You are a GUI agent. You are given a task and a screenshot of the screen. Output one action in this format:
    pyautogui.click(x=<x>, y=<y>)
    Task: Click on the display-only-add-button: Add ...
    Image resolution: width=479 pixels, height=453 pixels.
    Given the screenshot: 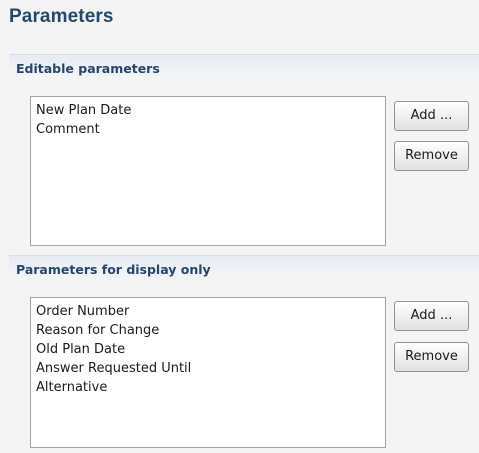 What is the action you would take?
    pyautogui.click(x=431, y=316)
    